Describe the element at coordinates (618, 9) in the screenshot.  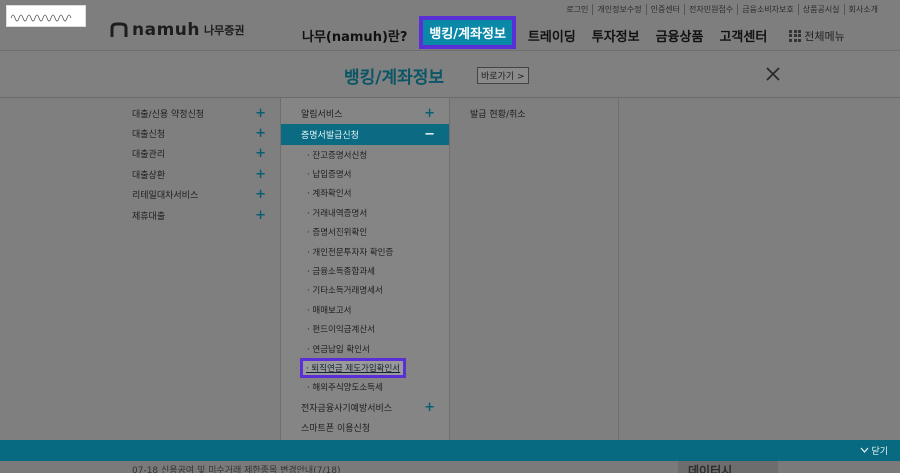
I see `util-profile-edit: 개인정보수정` at that location.